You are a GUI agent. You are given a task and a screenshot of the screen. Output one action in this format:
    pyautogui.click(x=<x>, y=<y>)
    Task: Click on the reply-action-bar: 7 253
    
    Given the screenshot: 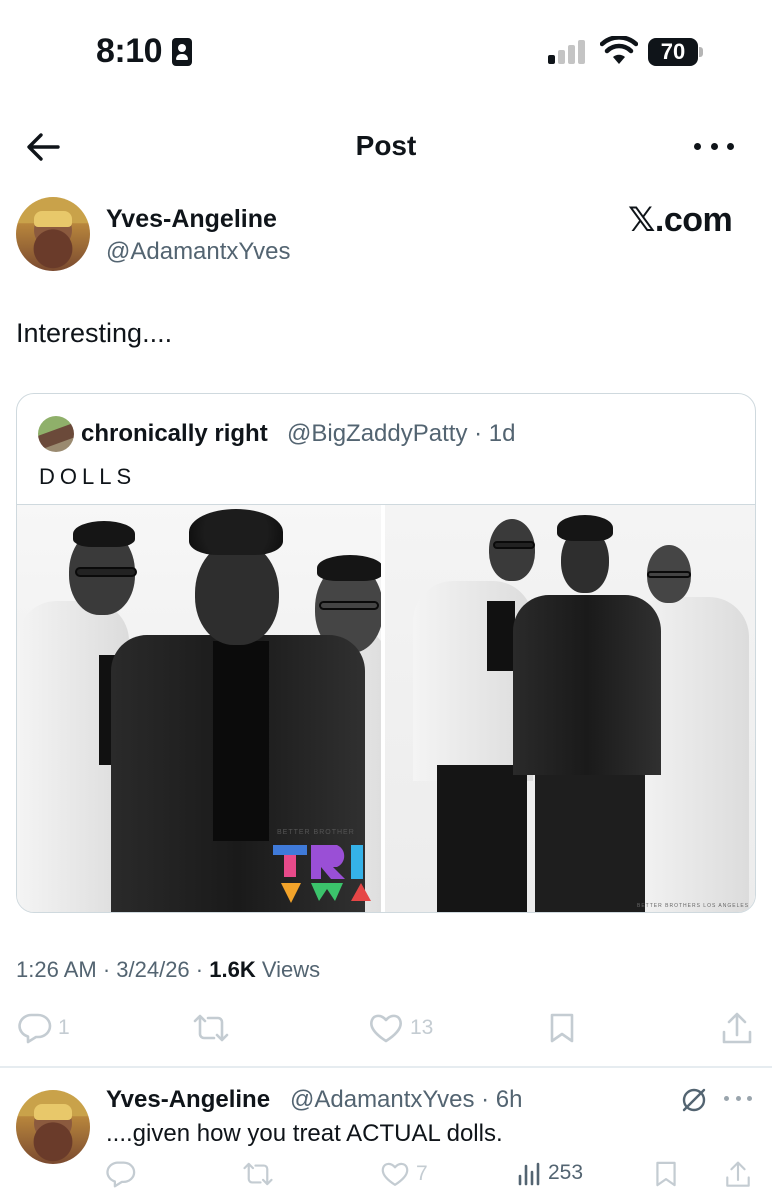 What is the action you would take?
    pyautogui.click(x=386, y=1178)
    